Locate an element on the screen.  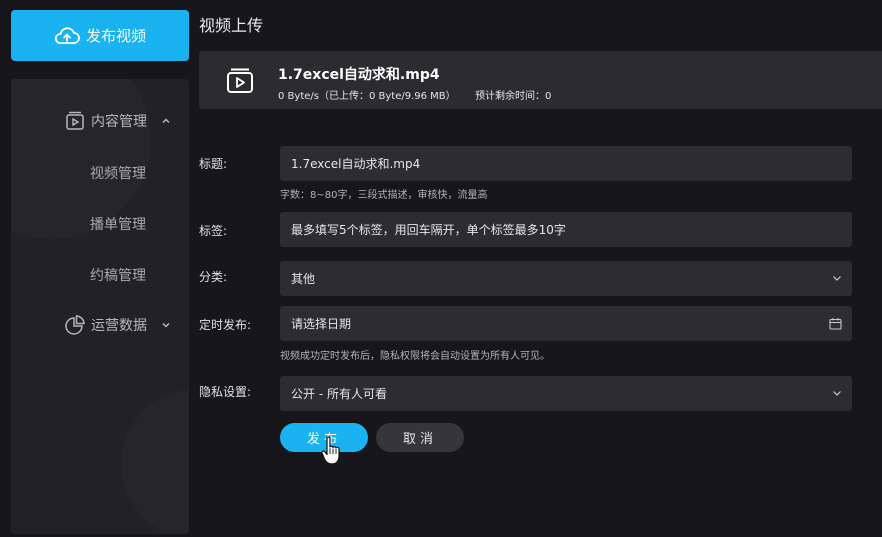
category-label: 分类: is located at coordinates (213, 277).